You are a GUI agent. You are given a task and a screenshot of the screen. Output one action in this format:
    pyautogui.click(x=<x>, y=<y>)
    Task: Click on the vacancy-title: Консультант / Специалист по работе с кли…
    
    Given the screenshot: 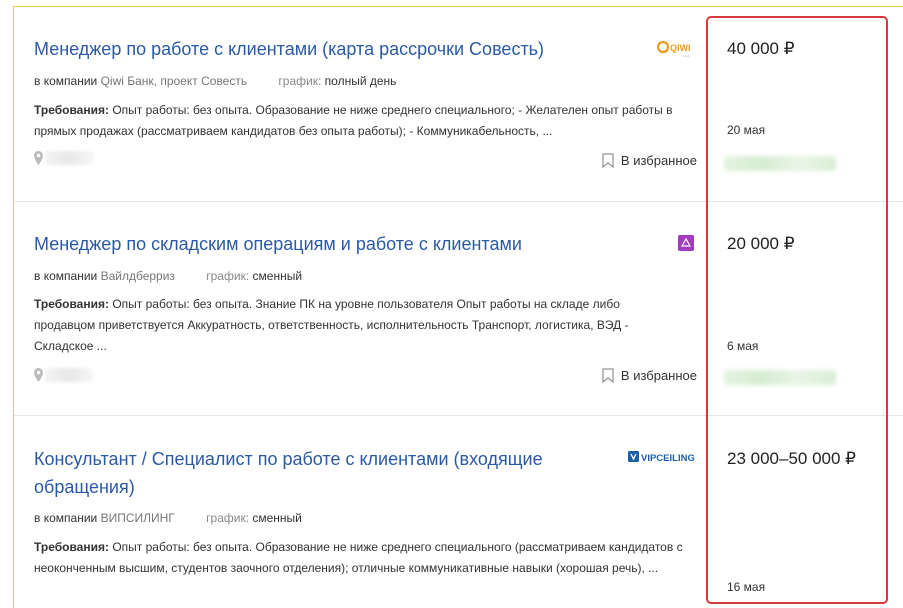 What is the action you would take?
    pyautogui.click(x=304, y=473)
    